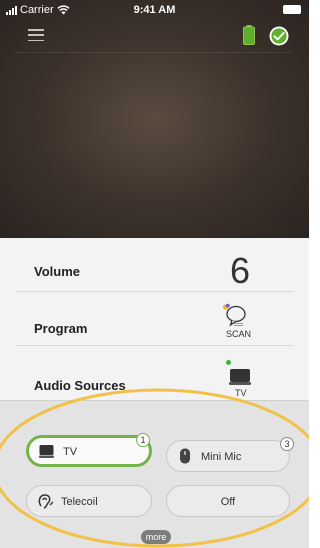  I want to click on source-telecoil-label: Telecoil, so click(79, 502).